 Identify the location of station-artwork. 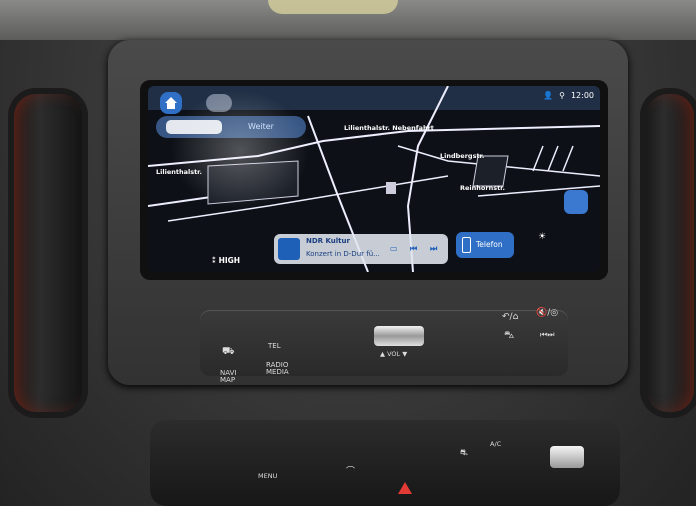
(289, 249).